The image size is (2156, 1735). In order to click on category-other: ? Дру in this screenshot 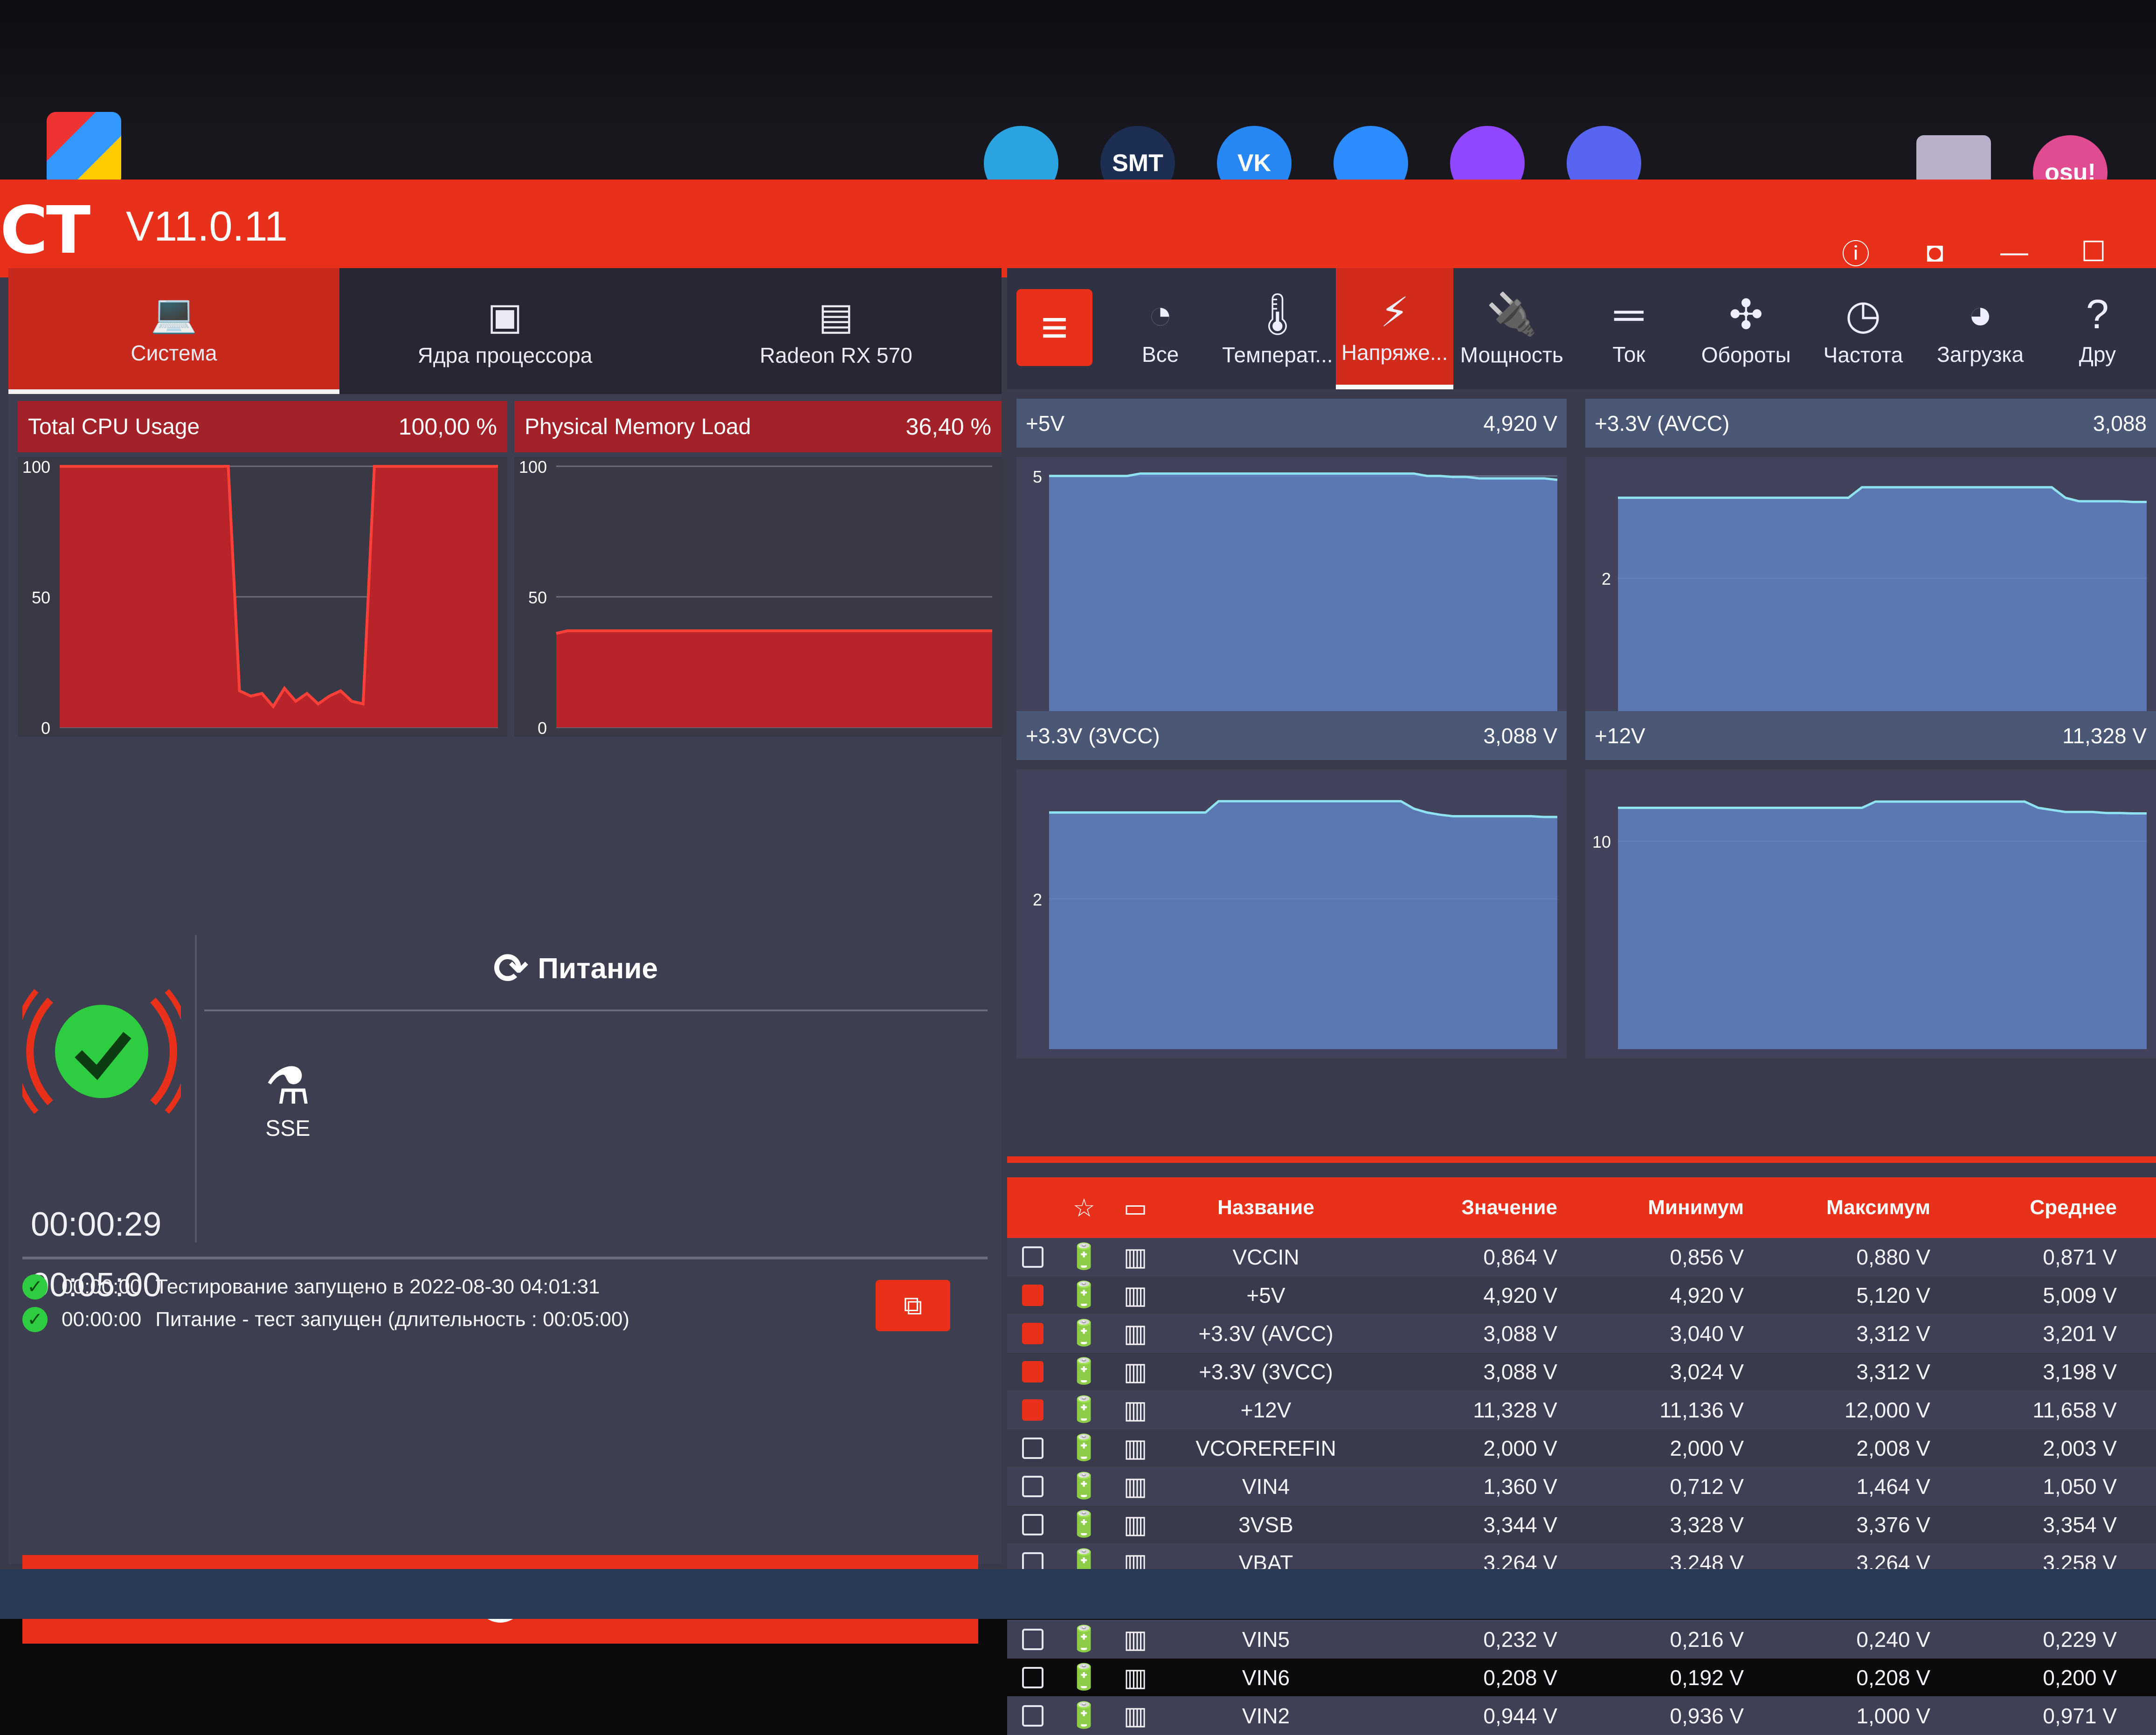, I will do `click(2097, 328)`.